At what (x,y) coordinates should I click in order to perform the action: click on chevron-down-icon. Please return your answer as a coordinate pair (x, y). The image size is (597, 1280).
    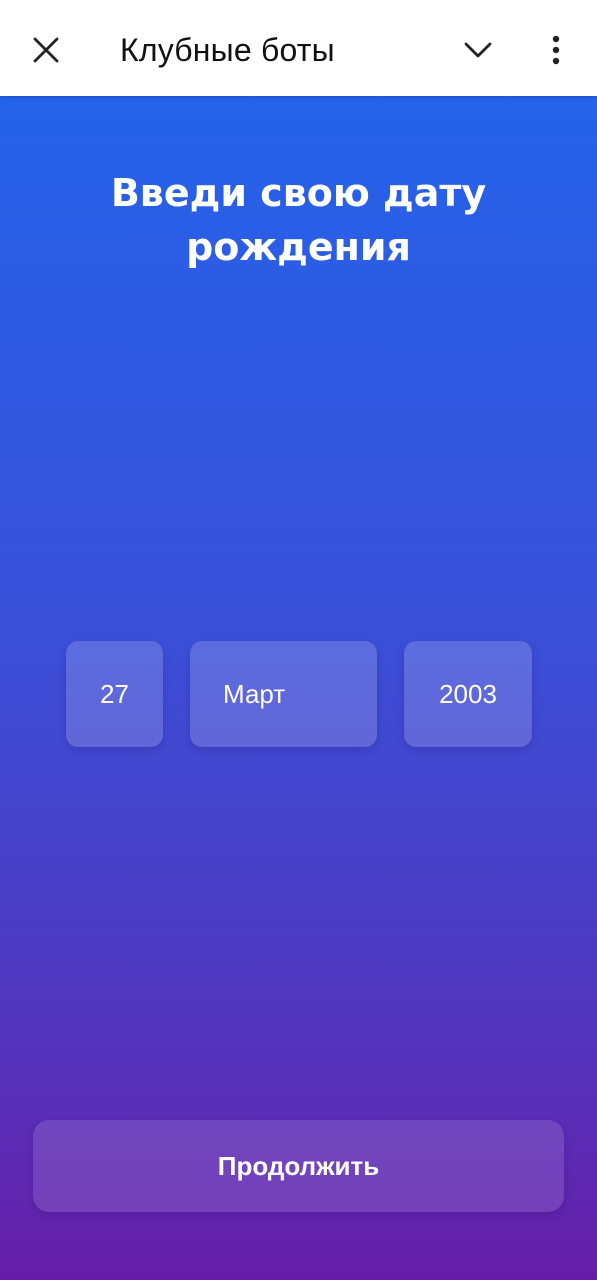
    Looking at the image, I should click on (478, 50).